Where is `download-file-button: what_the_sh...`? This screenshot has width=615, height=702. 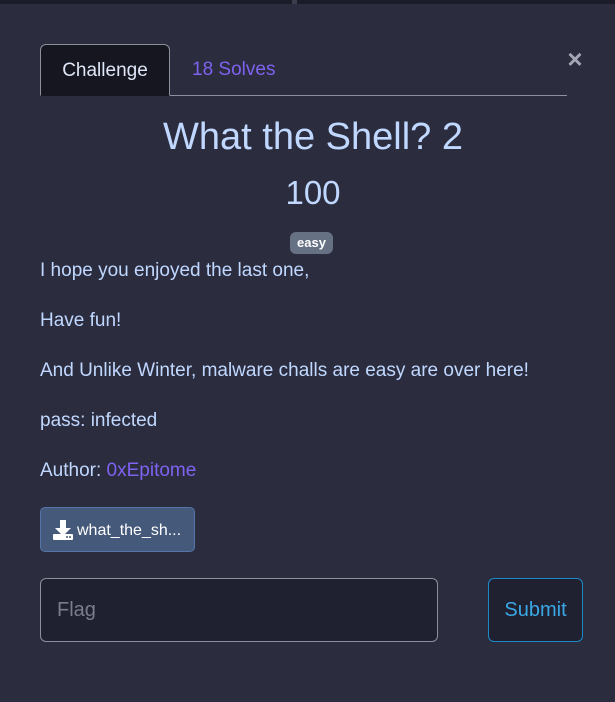 download-file-button: what_the_sh... is located at coordinates (117, 529).